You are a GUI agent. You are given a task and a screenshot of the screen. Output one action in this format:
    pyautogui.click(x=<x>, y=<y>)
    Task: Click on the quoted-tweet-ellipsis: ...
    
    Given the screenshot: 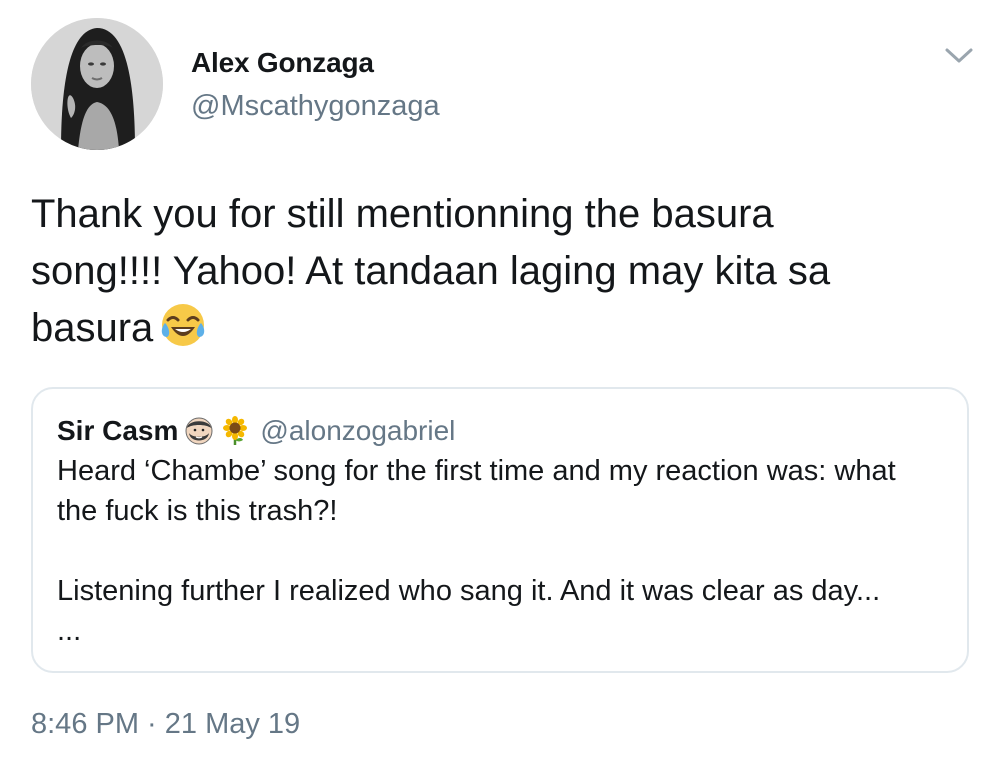 What is the action you would take?
    pyautogui.click(x=69, y=631)
    